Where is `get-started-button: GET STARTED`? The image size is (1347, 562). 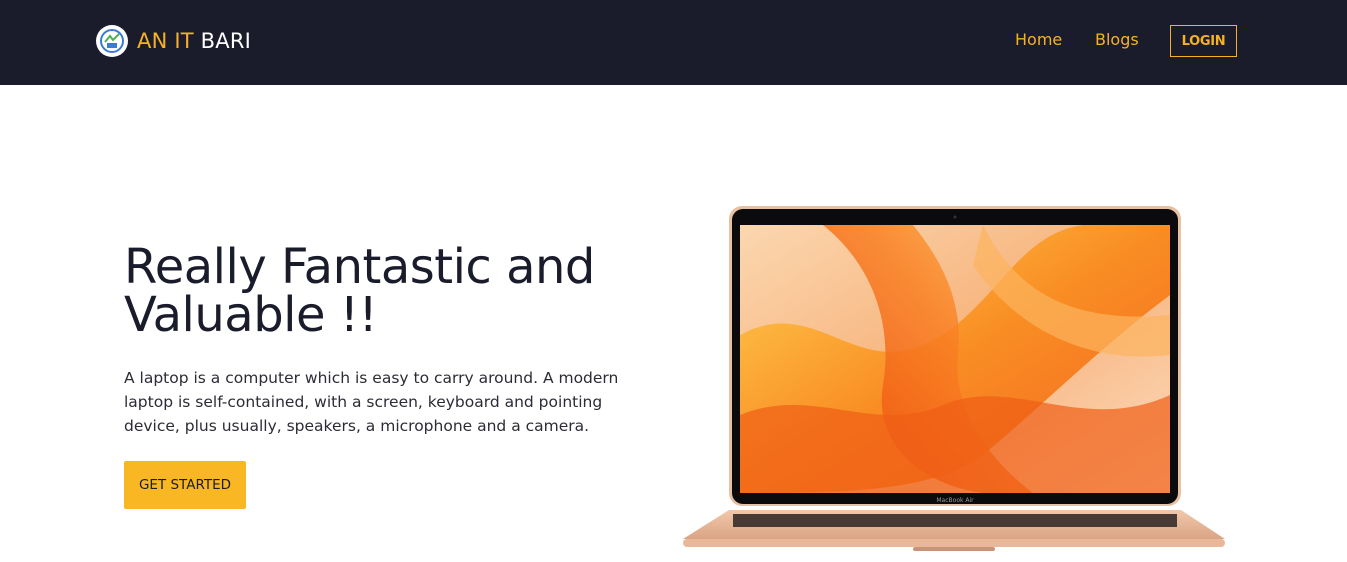 get-started-button: GET STARTED is located at coordinates (185, 485).